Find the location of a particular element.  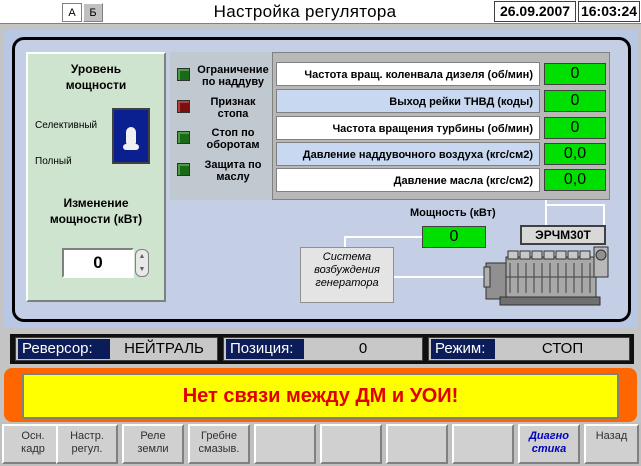

param-label-turbine: Частота вращения турбины (об/мин) is located at coordinates (408, 128).